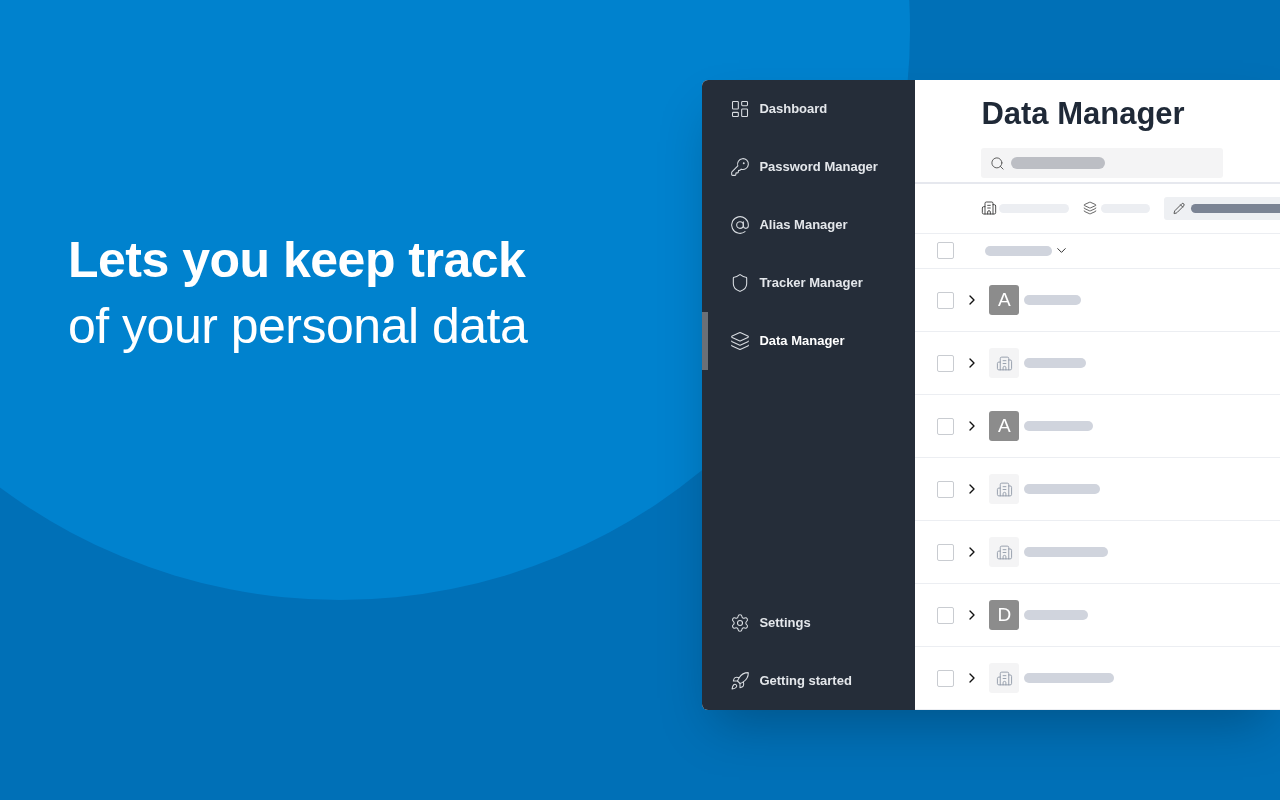  Describe the element at coordinates (804, 167) in the screenshot. I see `sidebar-item: Password Manager` at that location.